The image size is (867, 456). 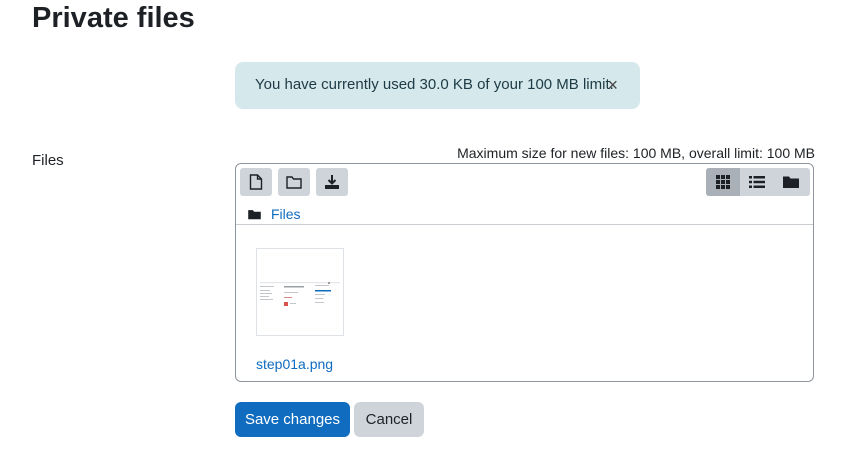 I want to click on view-switcher, so click(x=758, y=182).